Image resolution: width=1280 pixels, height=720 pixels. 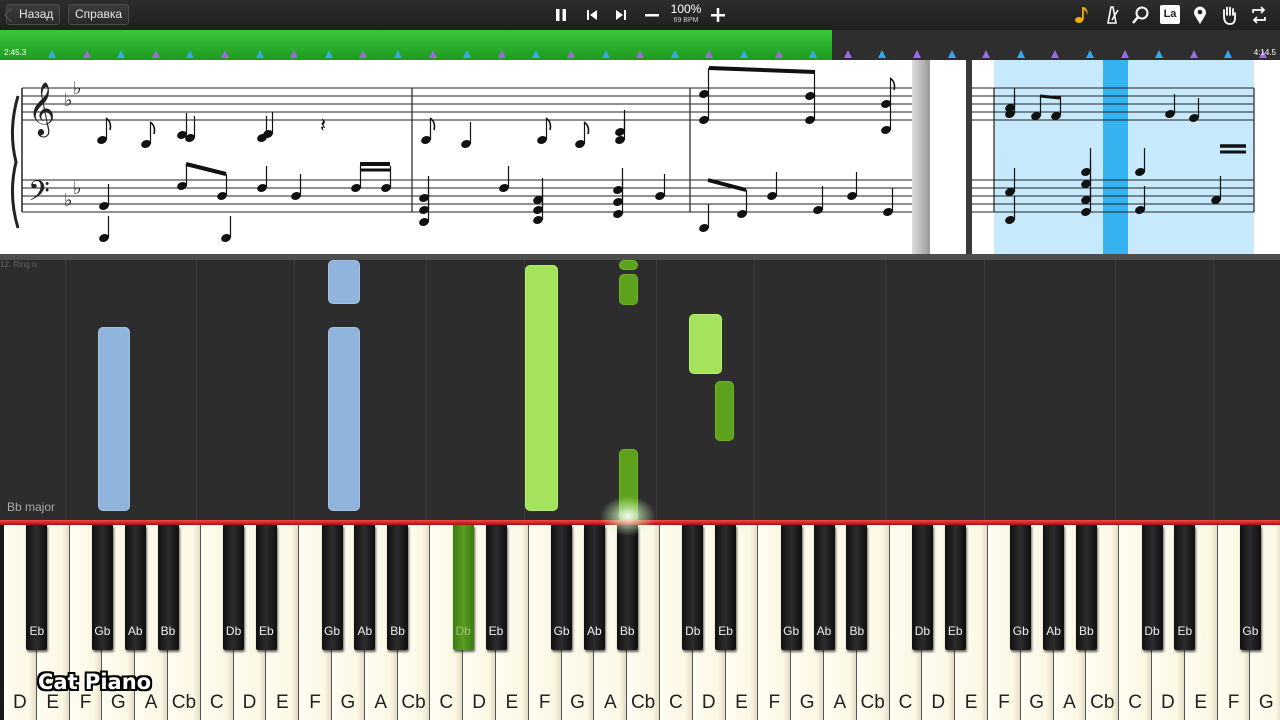 I want to click on key-signature-label: Bb major, so click(x=31, y=507).